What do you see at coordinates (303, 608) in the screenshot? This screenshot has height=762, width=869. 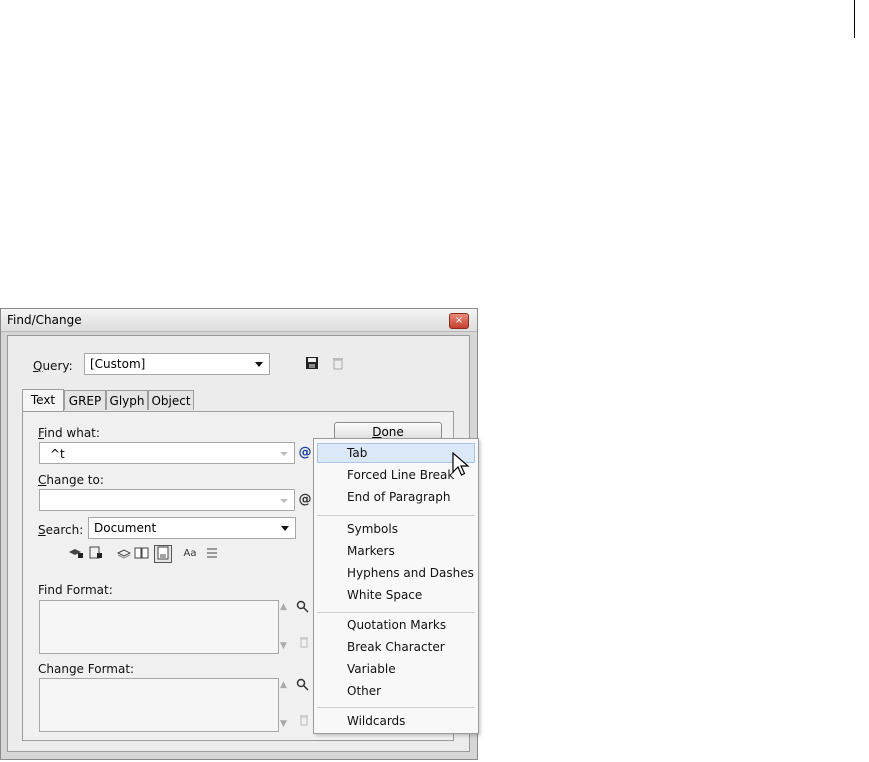 I see `specify-find-format-icon` at bounding box center [303, 608].